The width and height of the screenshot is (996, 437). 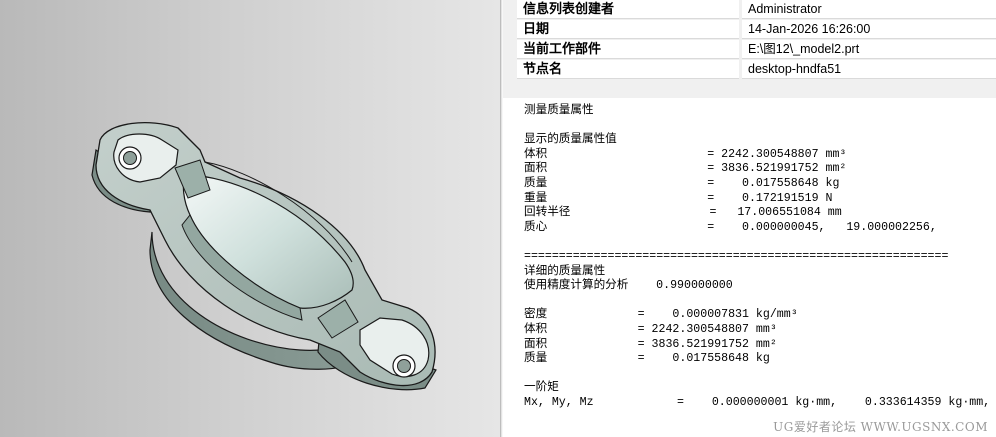 I want to click on report-line: 质心 = 0.000000045, 19.000002256,, so click(x=730, y=227).